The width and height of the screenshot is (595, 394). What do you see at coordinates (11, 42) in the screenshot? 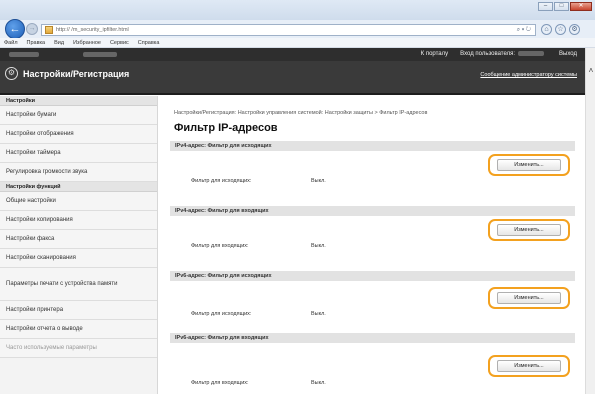
I see `menu-file: Файл` at bounding box center [11, 42].